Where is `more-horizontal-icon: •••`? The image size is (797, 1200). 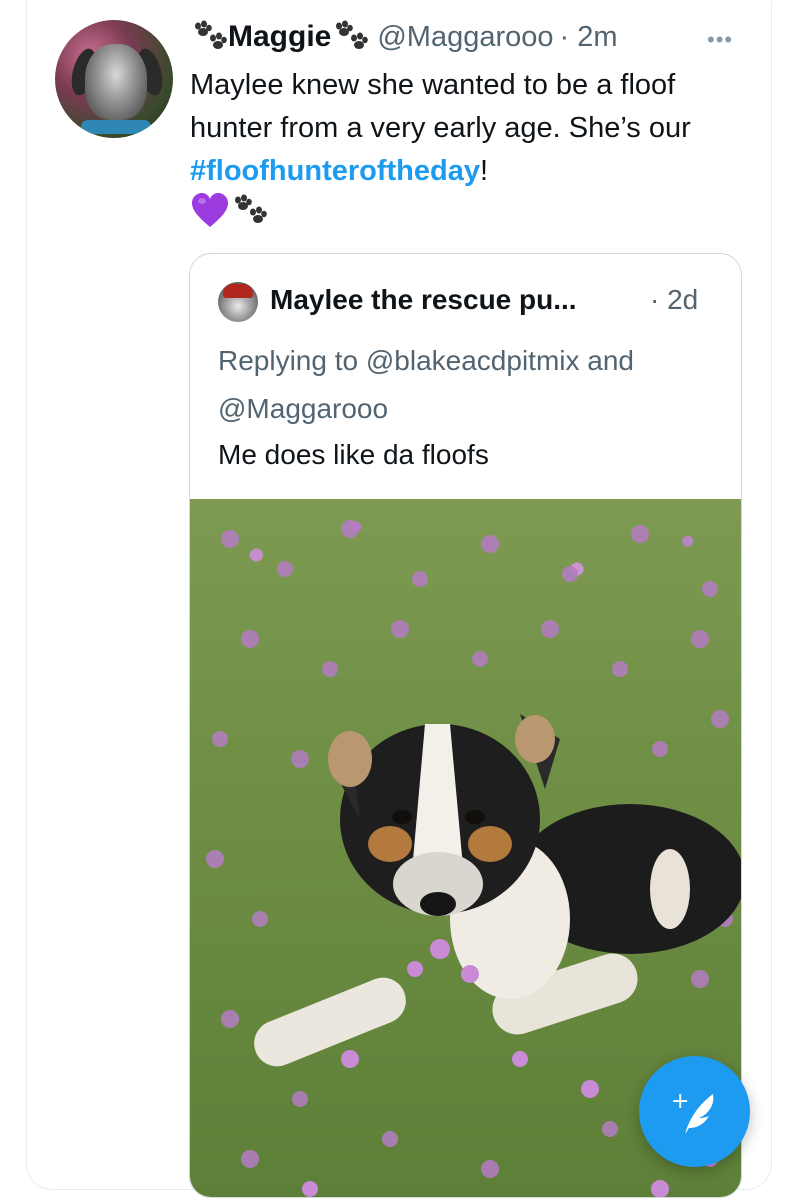
more-horizontal-icon: ••• is located at coordinates (720, 40).